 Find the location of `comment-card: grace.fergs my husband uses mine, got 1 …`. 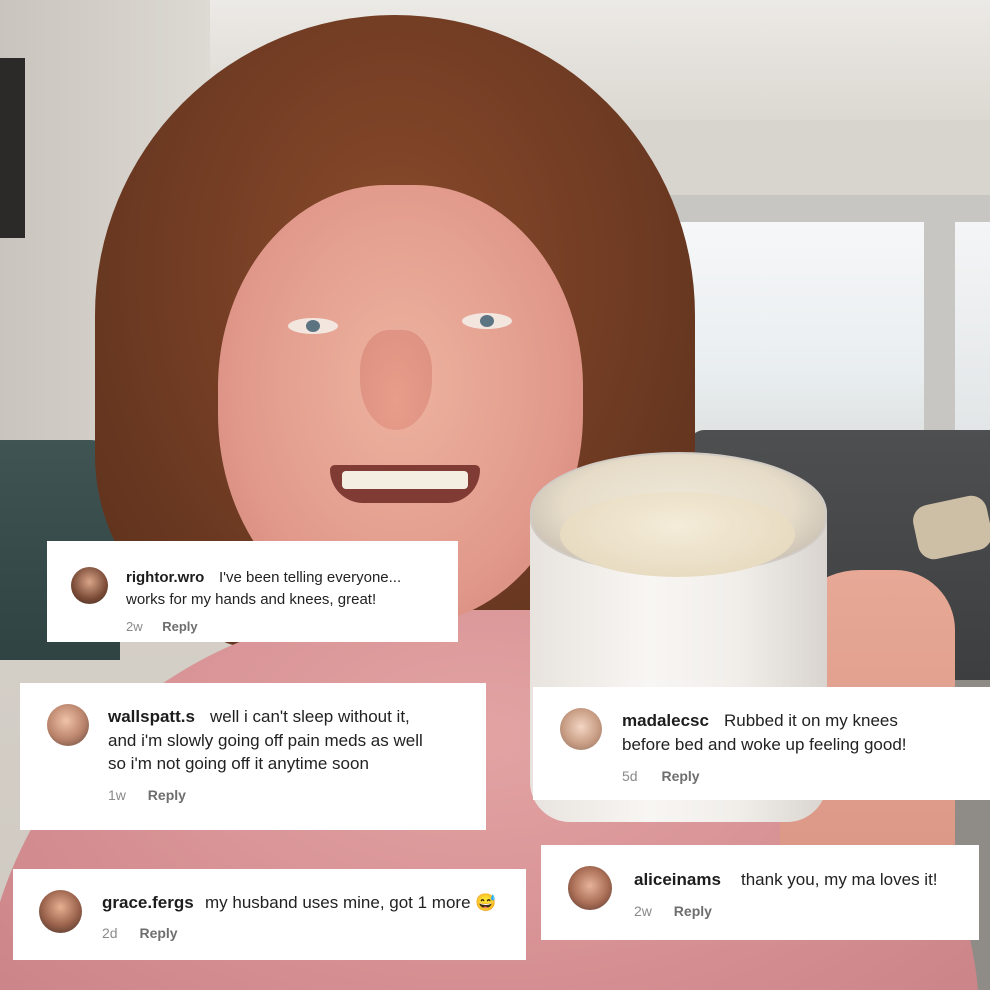

comment-card: grace.fergs my husband uses mine, got 1 … is located at coordinates (269, 914).